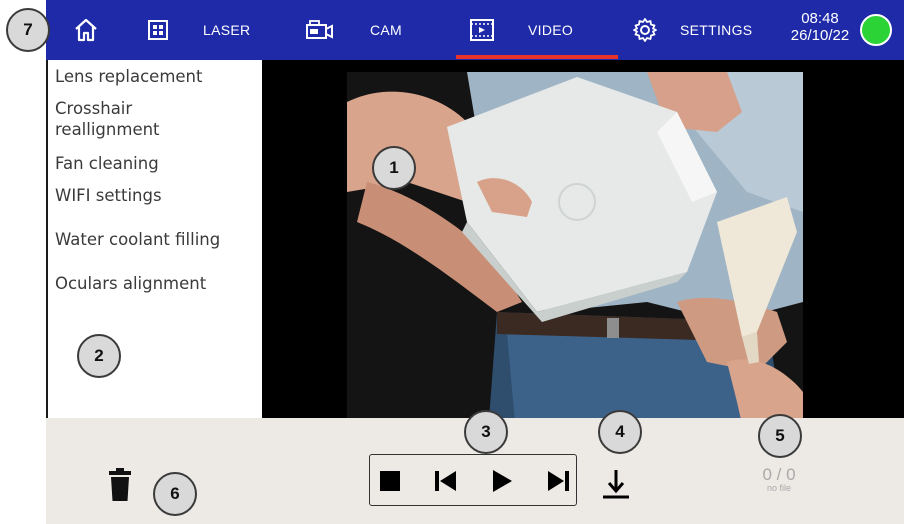 The height and width of the screenshot is (524, 904). I want to click on download-icon, so click(616, 484).